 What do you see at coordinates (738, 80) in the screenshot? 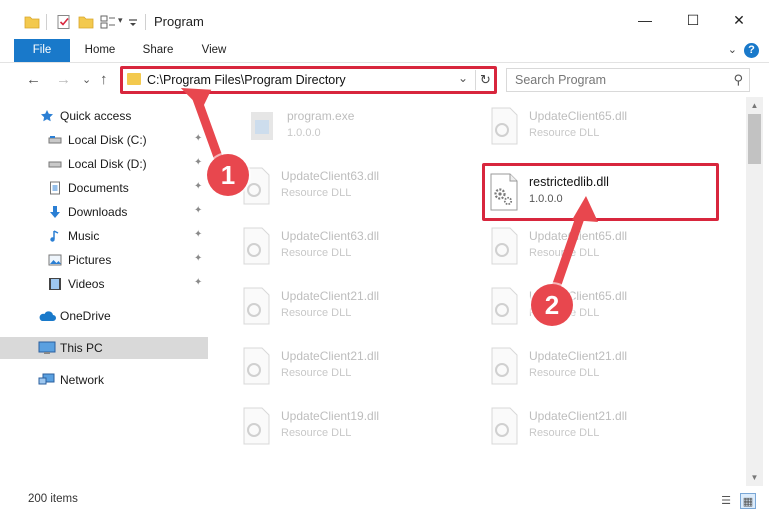
I see `search-icon: ⚲` at bounding box center [738, 80].